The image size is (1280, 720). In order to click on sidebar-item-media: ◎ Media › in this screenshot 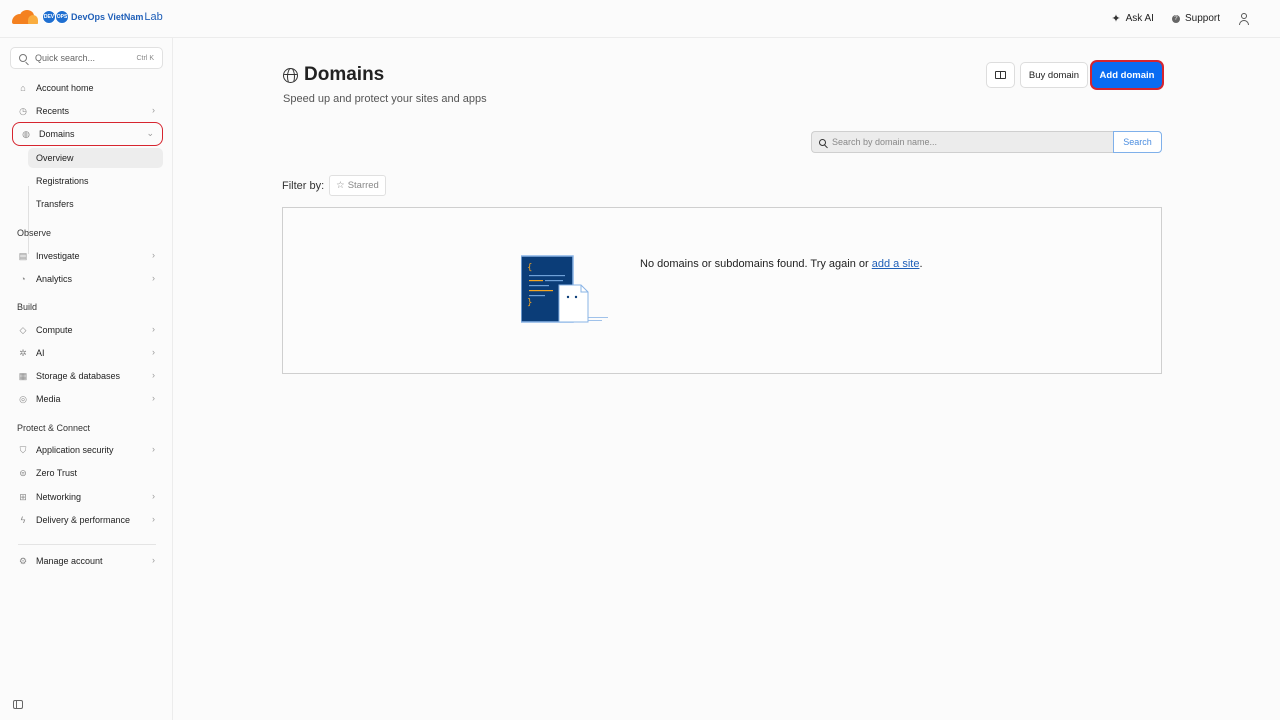, I will do `click(86, 399)`.